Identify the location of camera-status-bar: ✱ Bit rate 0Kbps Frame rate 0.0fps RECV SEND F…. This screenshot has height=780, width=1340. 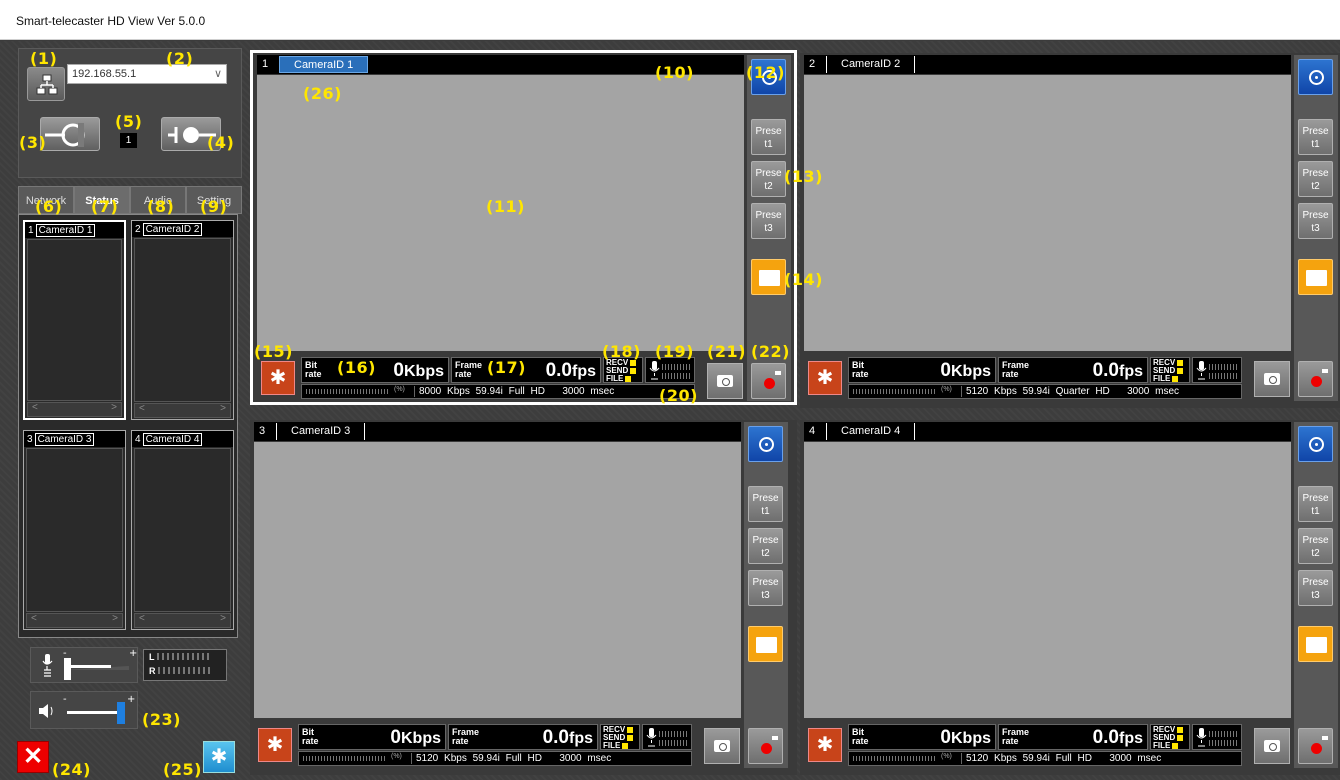
(1047, 377).